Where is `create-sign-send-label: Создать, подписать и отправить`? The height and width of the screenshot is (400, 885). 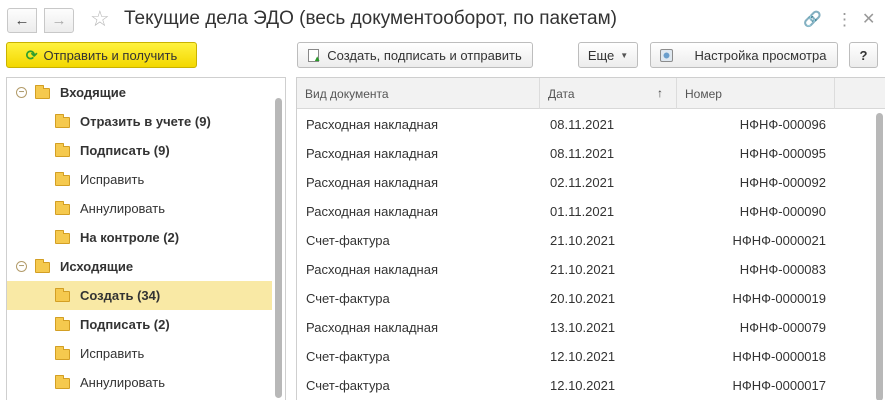 create-sign-send-label: Создать, подписать и отправить is located at coordinates (424, 55).